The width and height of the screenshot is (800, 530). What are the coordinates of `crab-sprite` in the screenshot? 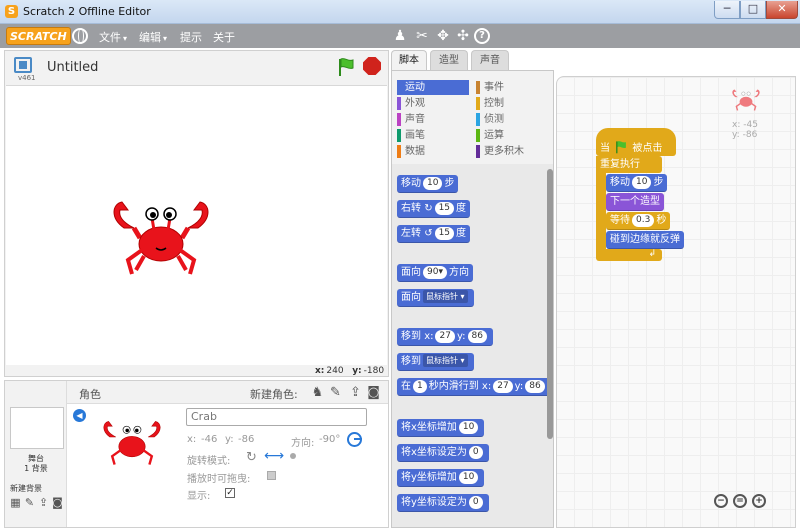 It's located at (161, 238).